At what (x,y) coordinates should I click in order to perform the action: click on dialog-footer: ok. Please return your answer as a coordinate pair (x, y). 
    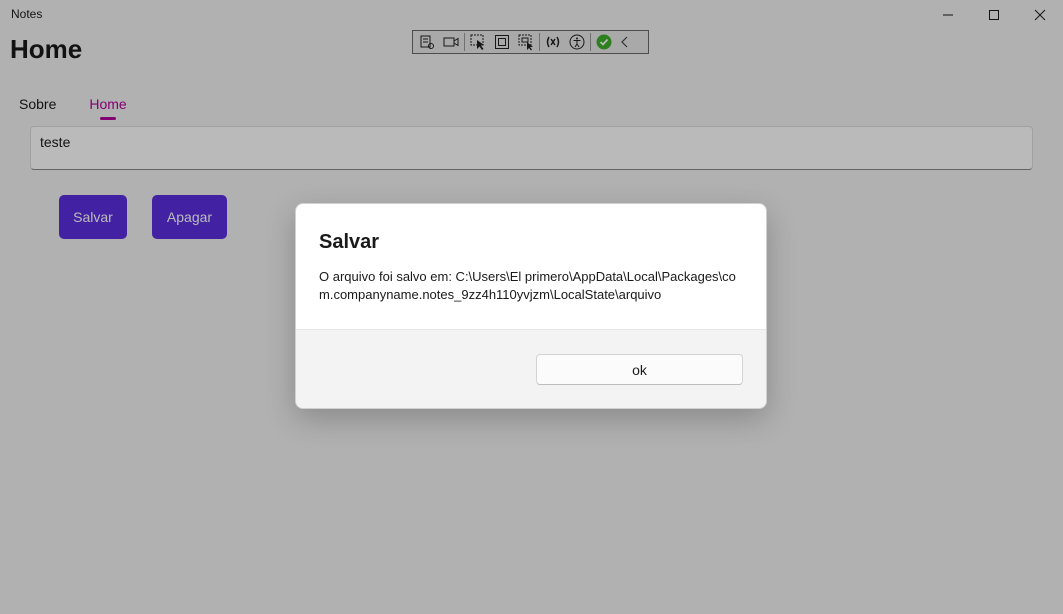
    Looking at the image, I should click on (531, 368).